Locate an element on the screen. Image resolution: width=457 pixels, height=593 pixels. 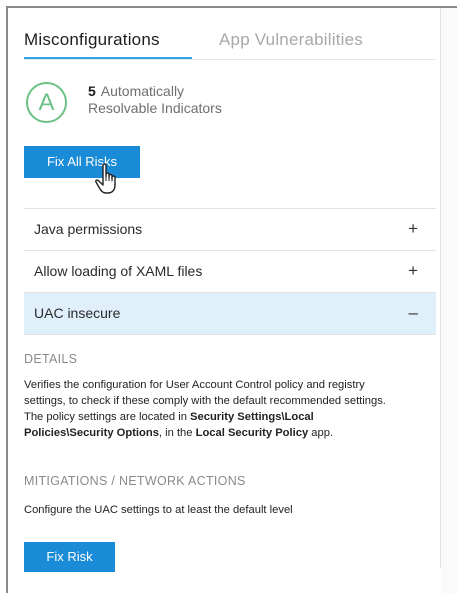
resolvable-label-line1: Automatically is located at coordinates (142, 91).